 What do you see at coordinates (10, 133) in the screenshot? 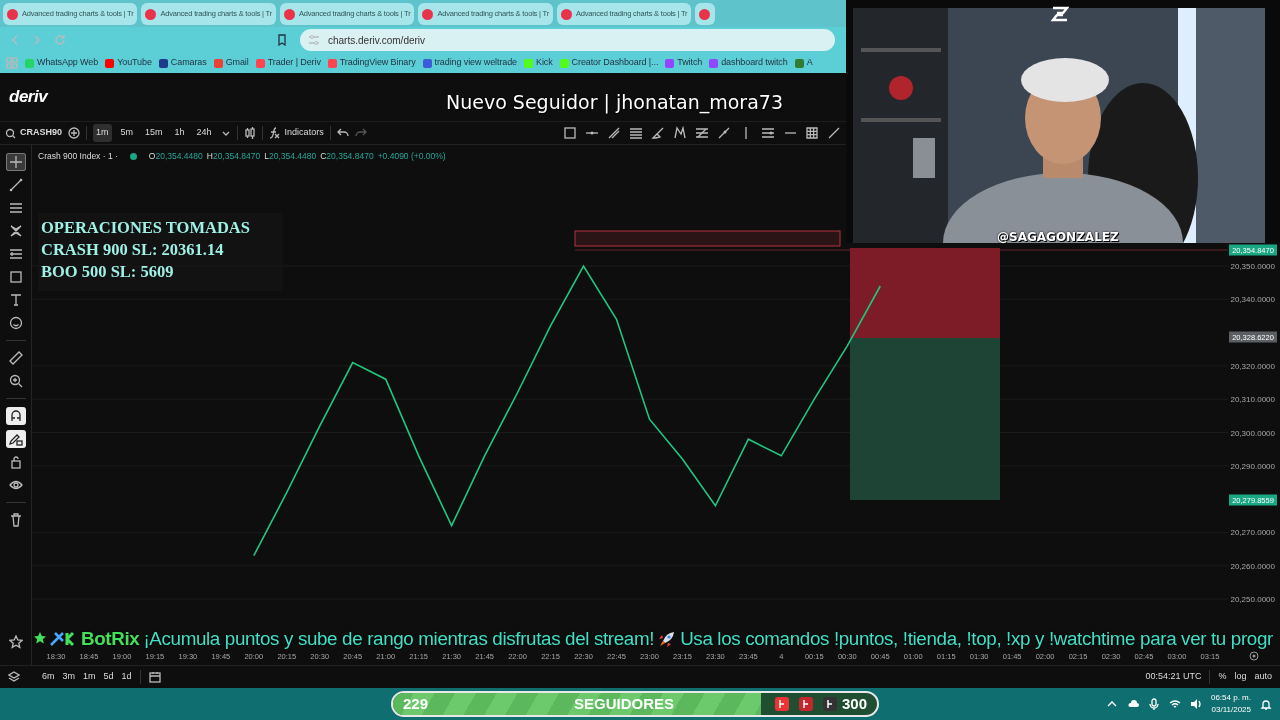
I see `search-icon` at bounding box center [10, 133].